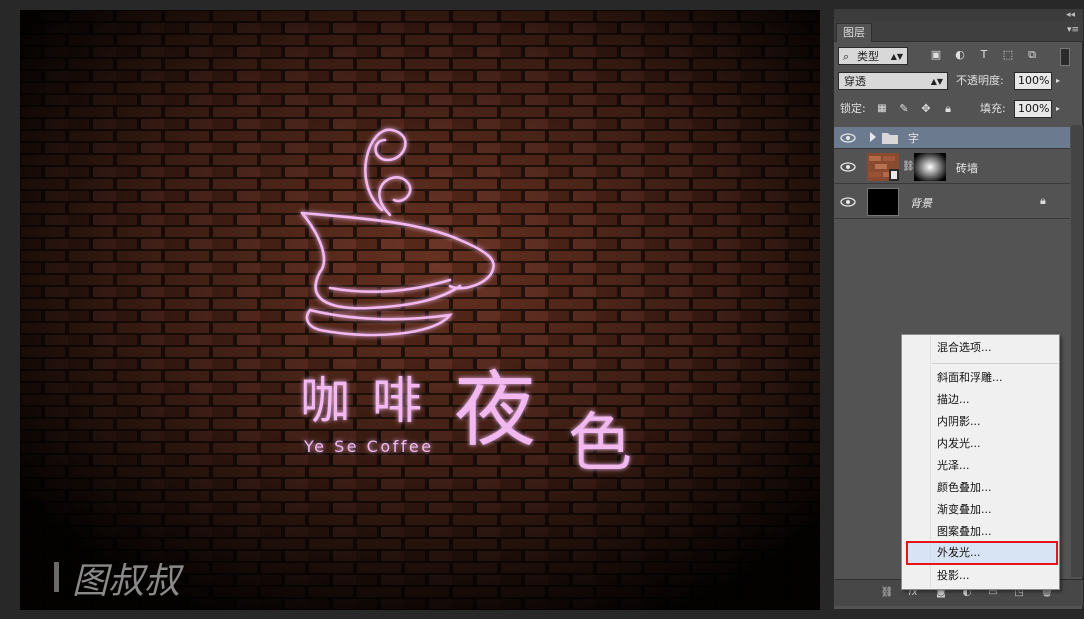 The height and width of the screenshot is (619, 1084). What do you see at coordinates (904, 109) in the screenshot?
I see `lock-pixels-icon: ✎` at bounding box center [904, 109].